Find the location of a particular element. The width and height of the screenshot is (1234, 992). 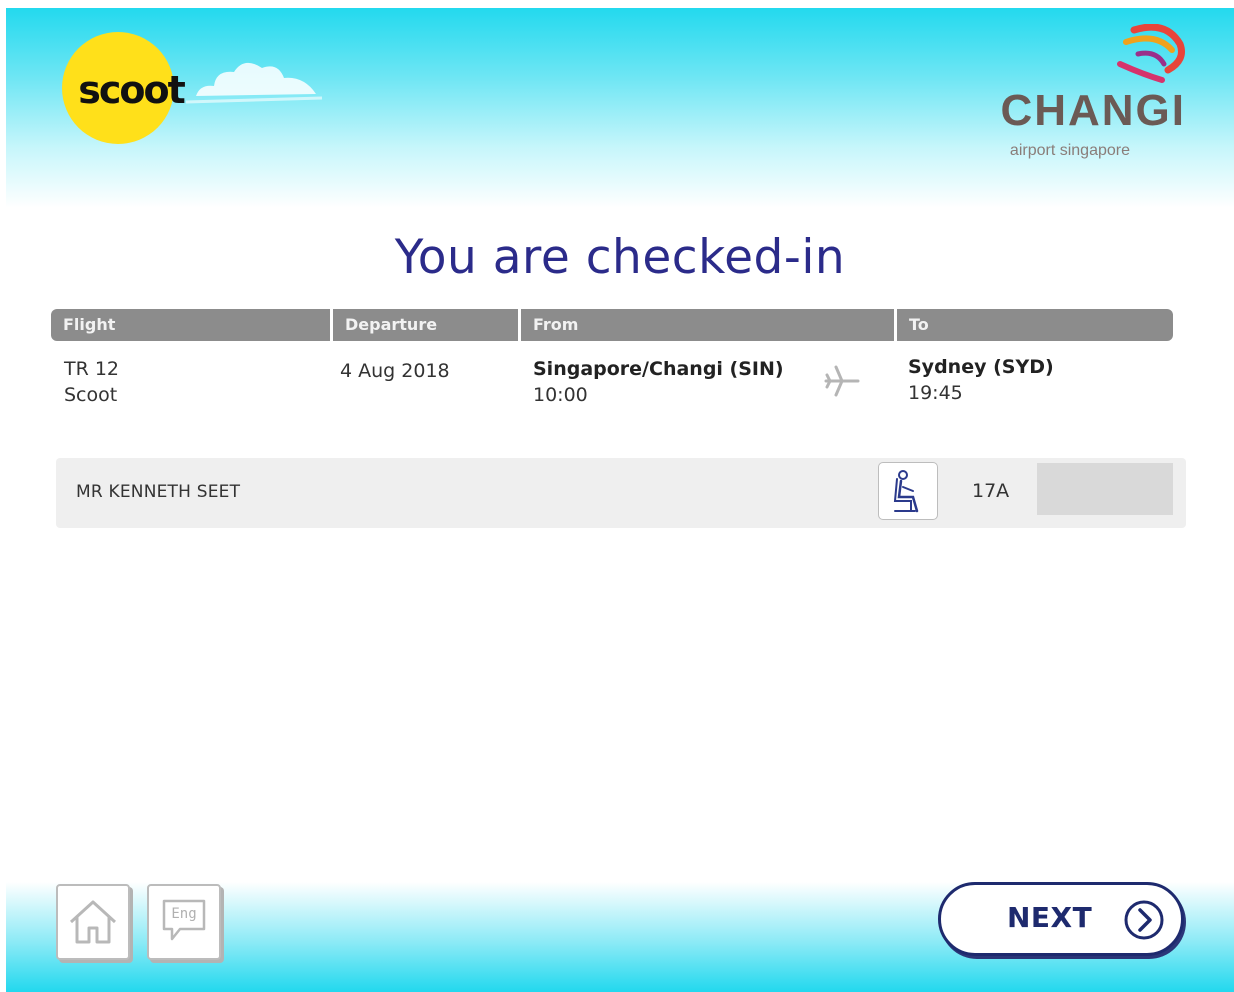

column-header-to: To is located at coordinates (919, 324).